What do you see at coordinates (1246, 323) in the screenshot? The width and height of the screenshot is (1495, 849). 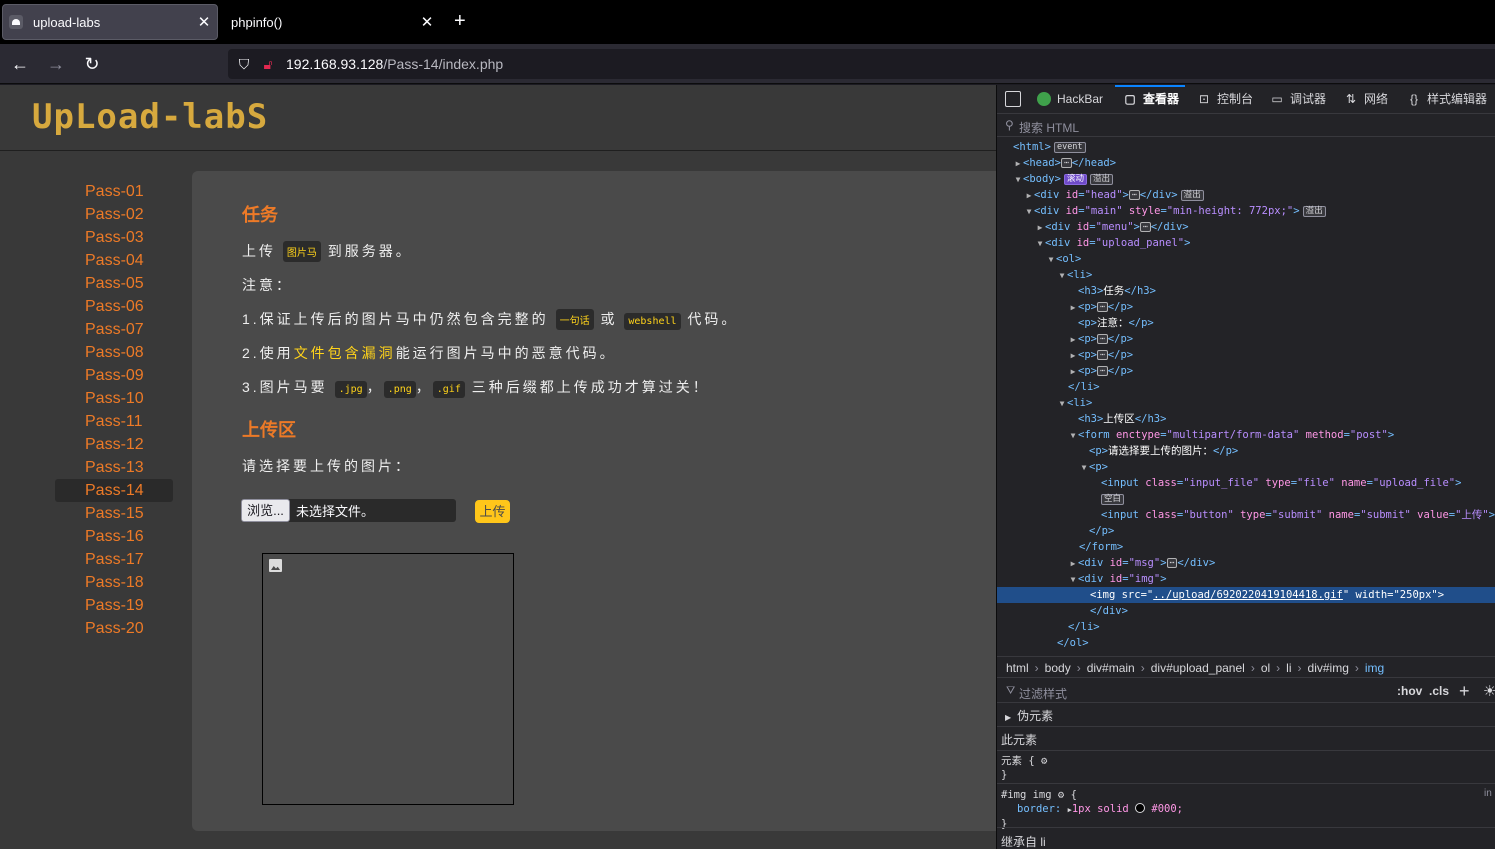 I see `tree-node-p: <p>注意：</p>` at bounding box center [1246, 323].